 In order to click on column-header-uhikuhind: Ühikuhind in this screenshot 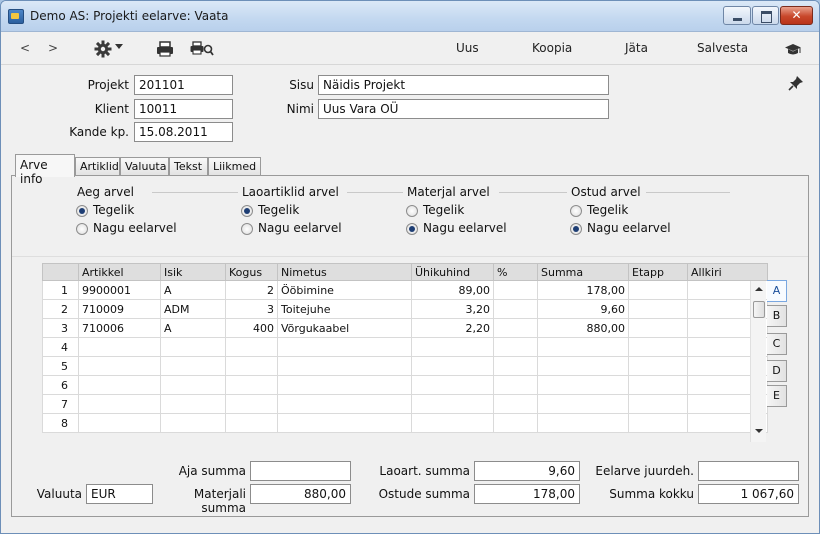, I will do `click(452, 272)`.